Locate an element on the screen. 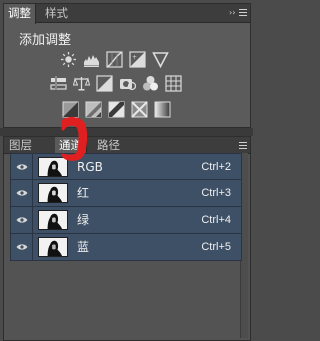 The height and width of the screenshot is (341, 320). channel-row-red: 红 Ctrl+3 is located at coordinates (126, 193).